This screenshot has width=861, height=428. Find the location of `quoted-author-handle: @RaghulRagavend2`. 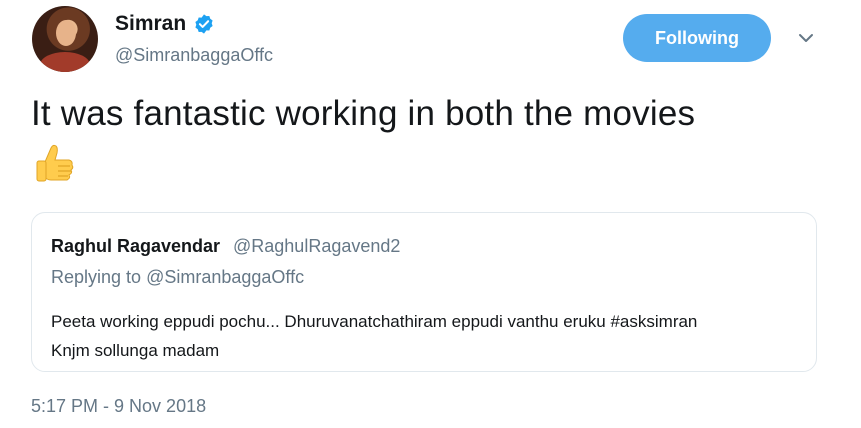

quoted-author-handle: @RaghulRagavend2 is located at coordinates (316, 246).